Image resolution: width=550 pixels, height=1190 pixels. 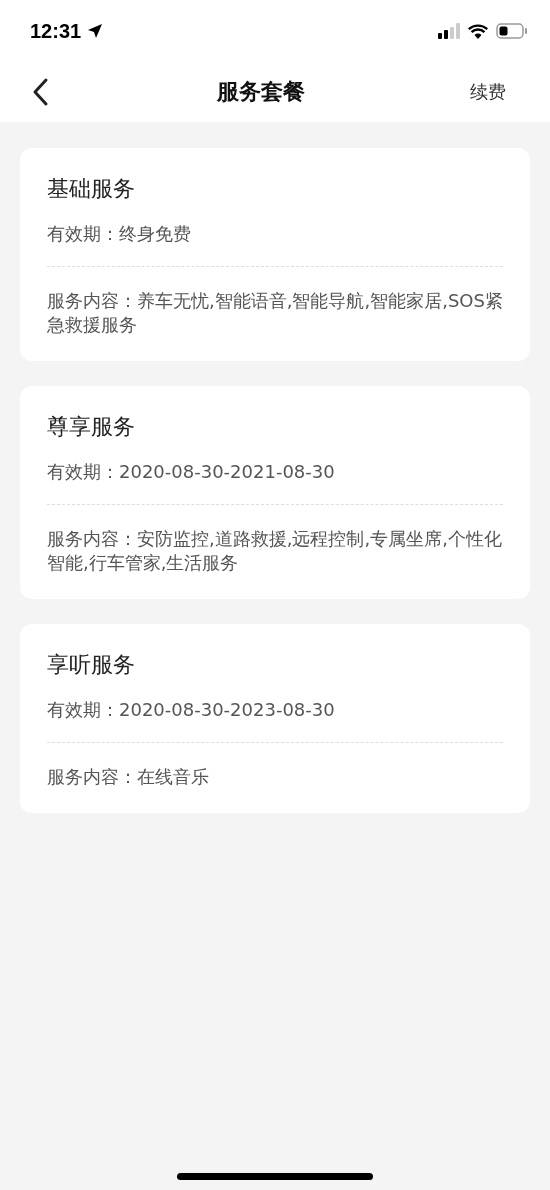 What do you see at coordinates (512, 31) in the screenshot?
I see `battery-icon` at bounding box center [512, 31].